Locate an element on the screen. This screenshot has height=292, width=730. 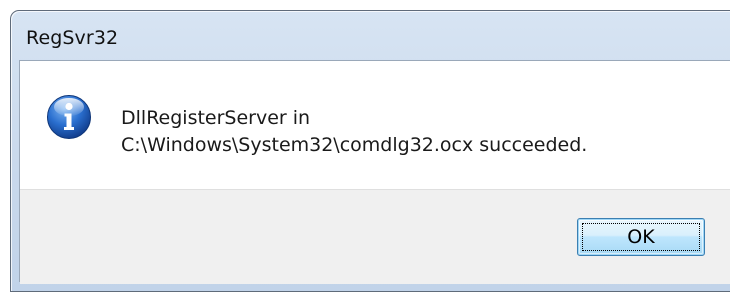
message-line-1: DllRegisterServer in is located at coordinates (216, 118).